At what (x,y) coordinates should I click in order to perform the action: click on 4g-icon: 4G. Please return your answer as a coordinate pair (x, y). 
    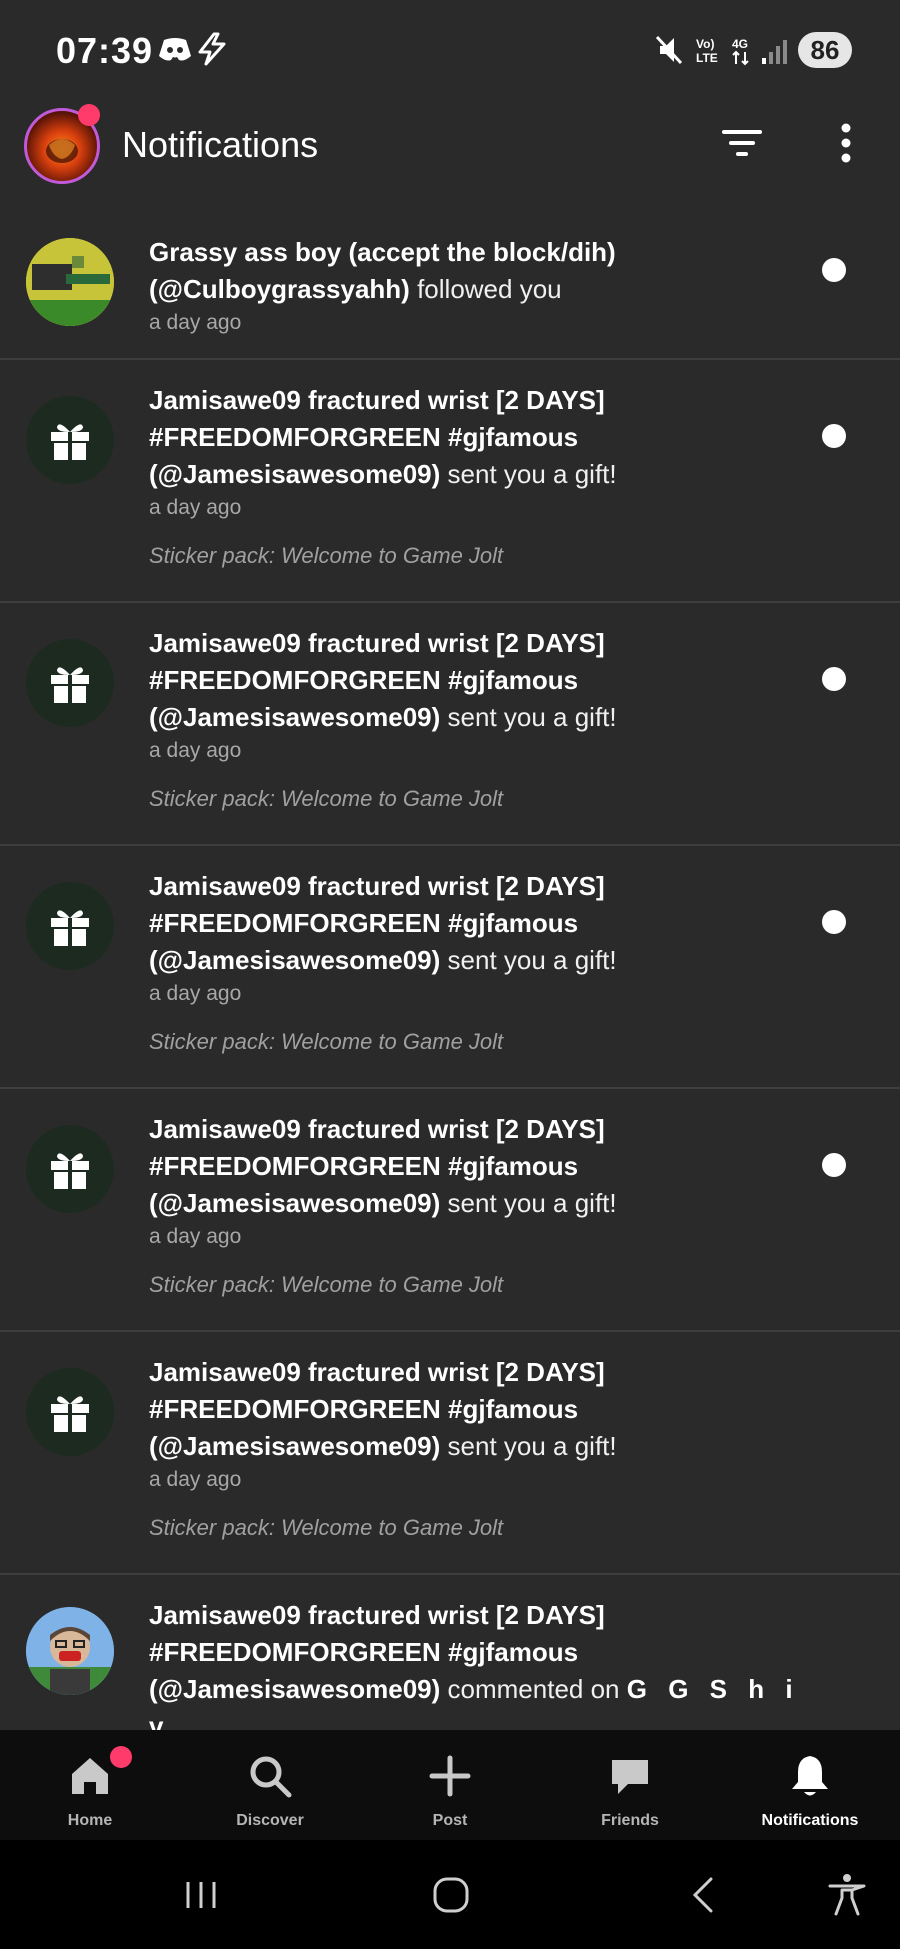
    Looking at the image, I should click on (740, 51).